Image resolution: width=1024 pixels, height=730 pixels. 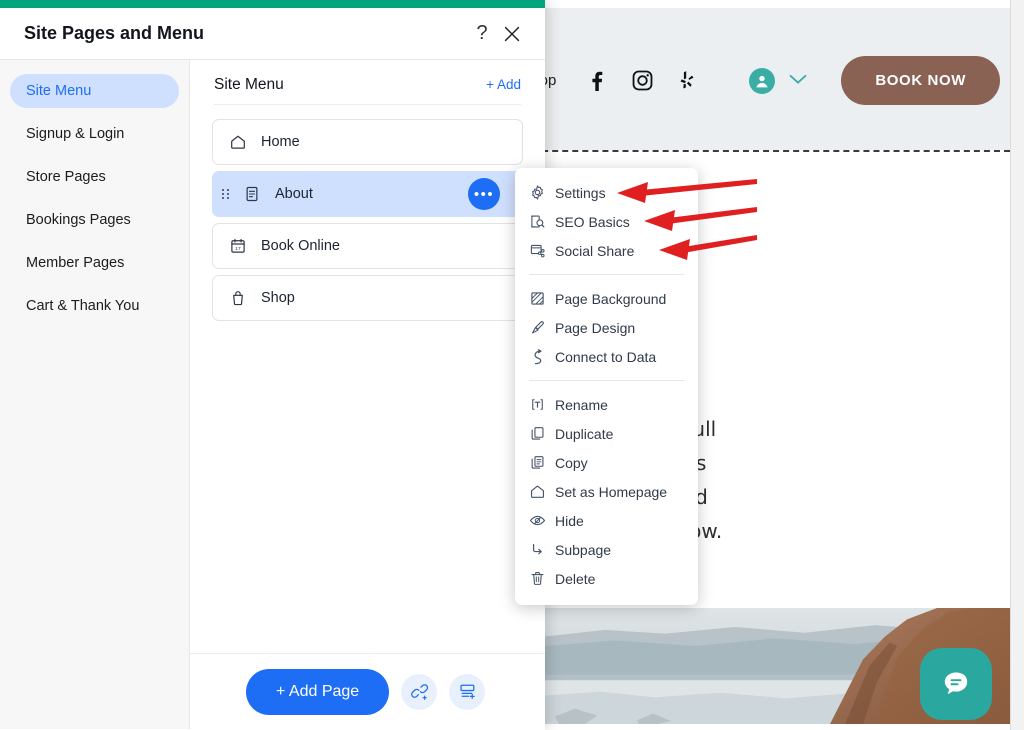 I want to click on ctx-item-label: Social Share, so click(x=595, y=250).